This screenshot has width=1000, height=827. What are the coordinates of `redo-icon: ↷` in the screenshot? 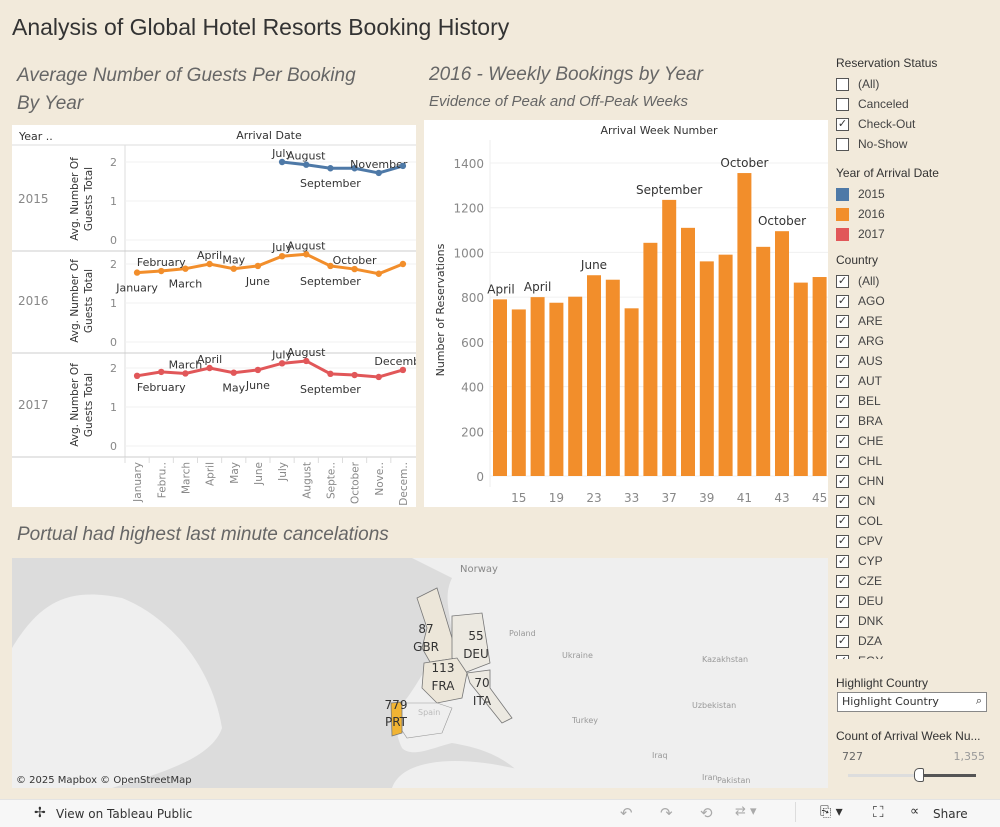 It's located at (666, 813).